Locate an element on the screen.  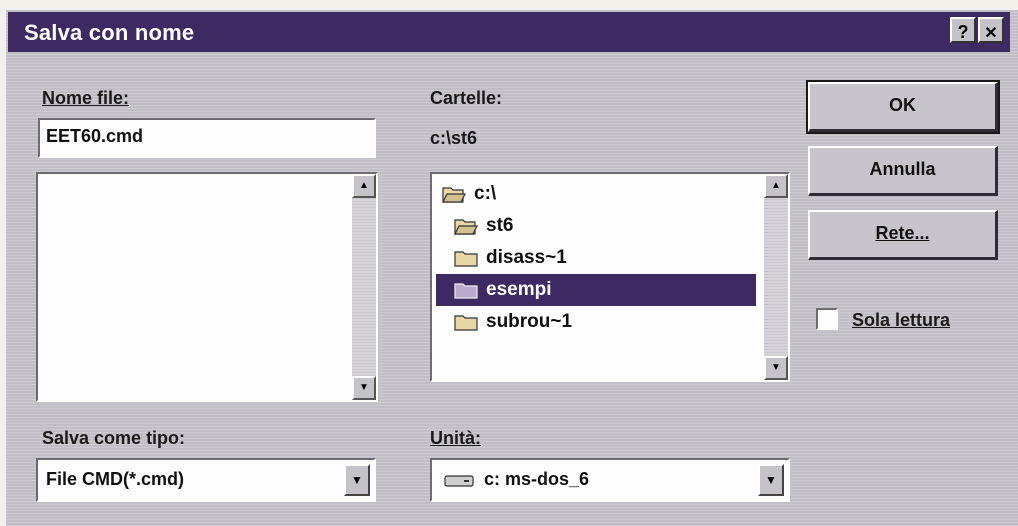
save-type-select: File CMD(*.cmd) ▼ is located at coordinates (206, 480).